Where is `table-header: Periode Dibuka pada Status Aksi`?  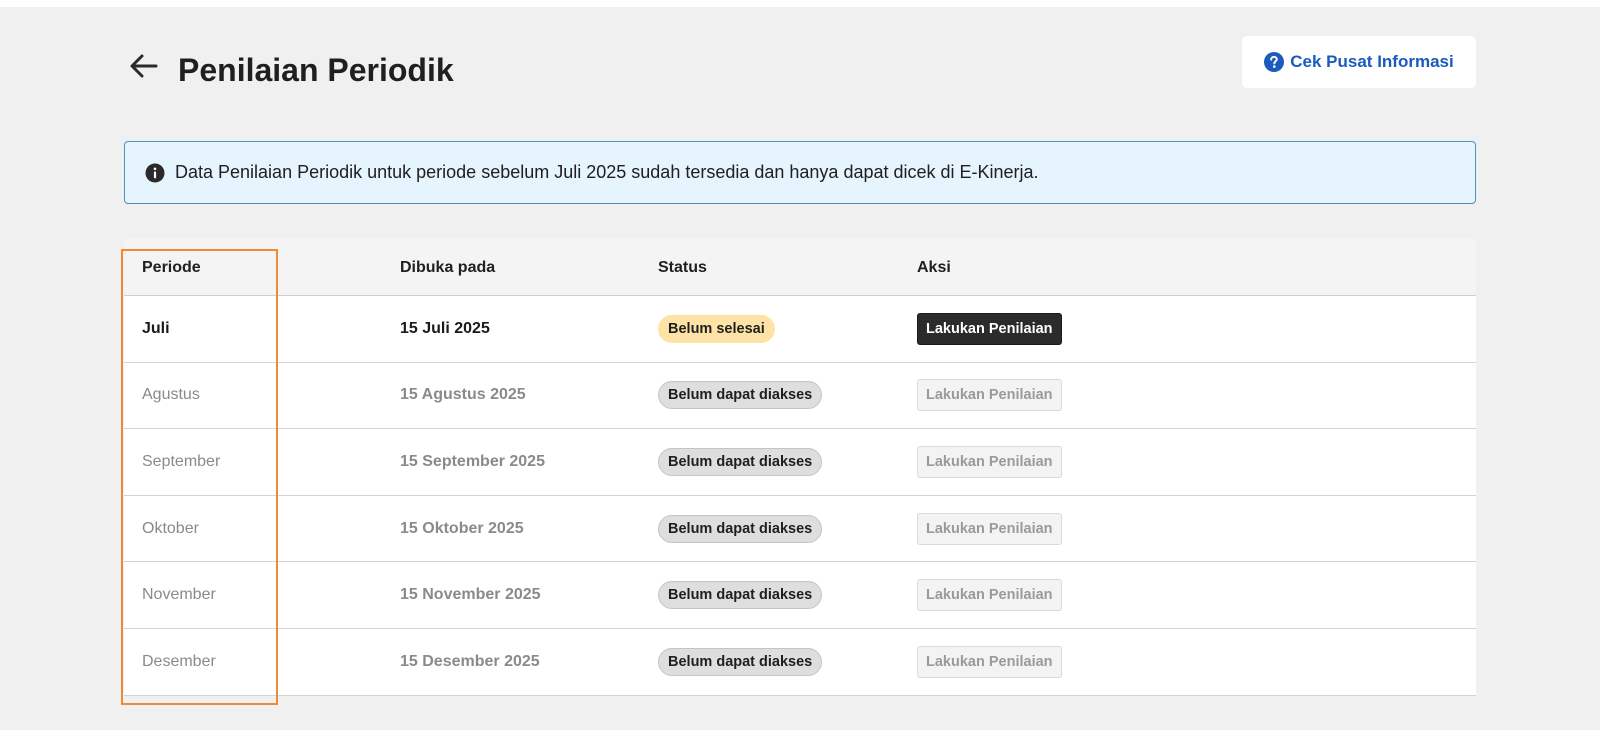 table-header: Periode Dibuka pada Status Aksi is located at coordinates (800, 267).